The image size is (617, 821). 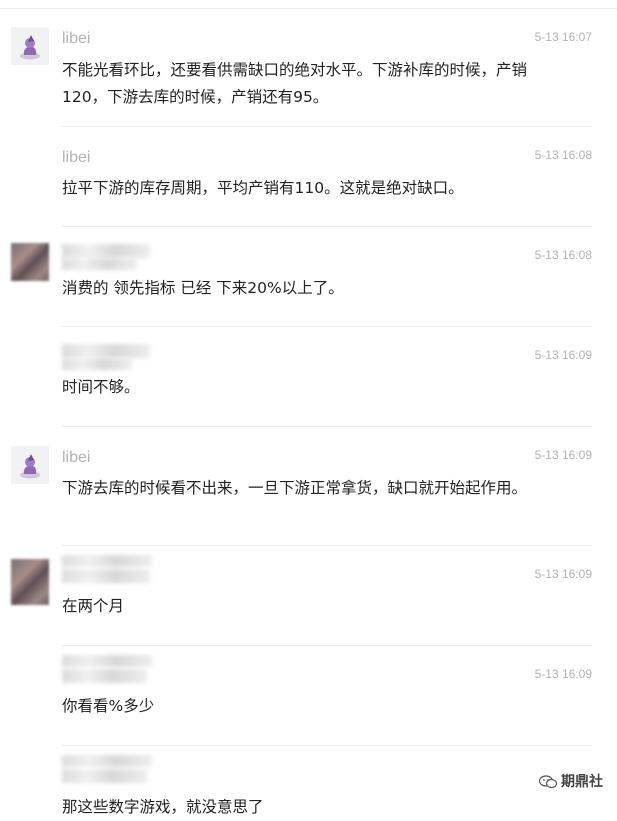 What do you see at coordinates (308, 8) in the screenshot?
I see `top-divider` at bounding box center [308, 8].